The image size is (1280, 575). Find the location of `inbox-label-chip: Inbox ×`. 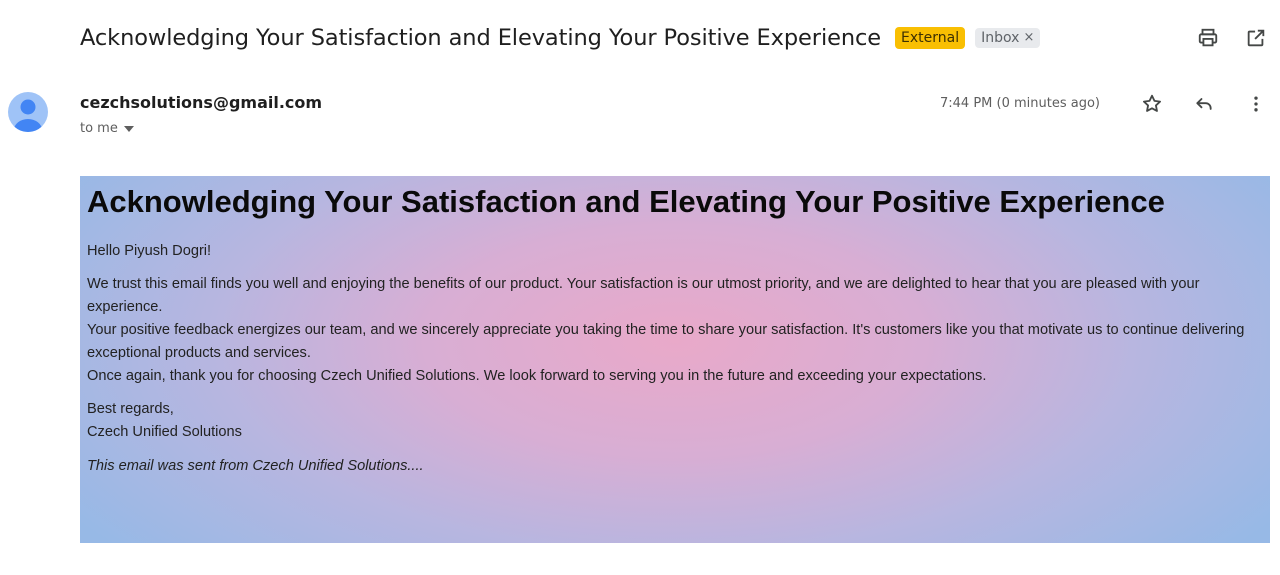

inbox-label-chip: Inbox × is located at coordinates (1008, 38).